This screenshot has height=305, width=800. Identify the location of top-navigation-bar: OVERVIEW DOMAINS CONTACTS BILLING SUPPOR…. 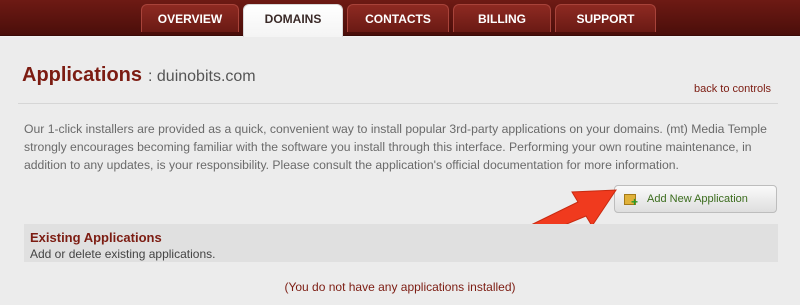
(400, 18).